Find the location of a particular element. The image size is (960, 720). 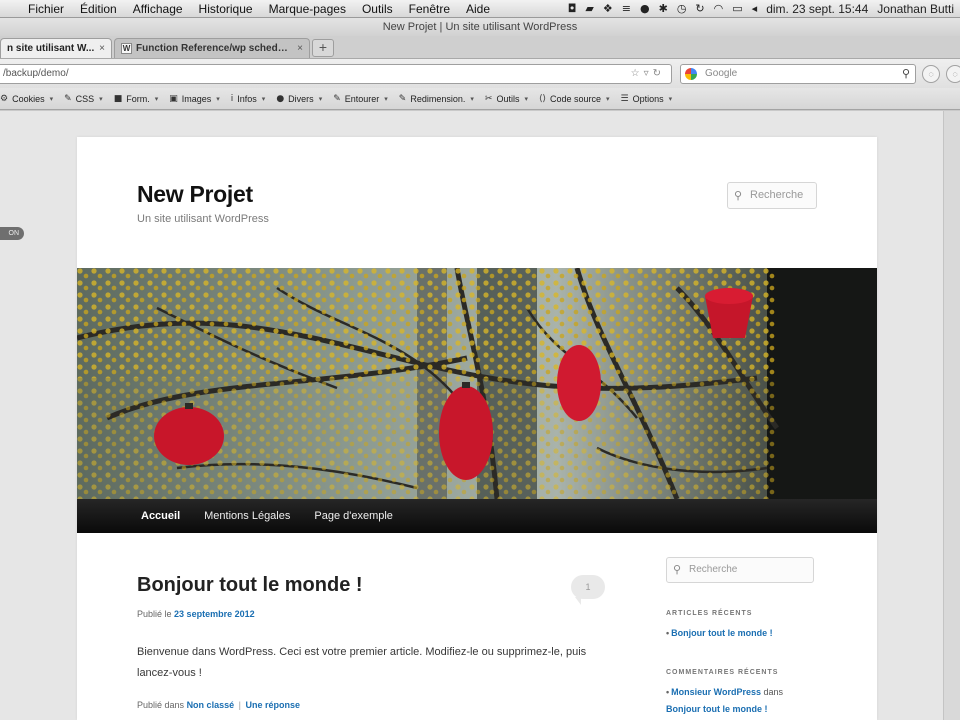

vertical-scrollbar is located at coordinates (951, 415).